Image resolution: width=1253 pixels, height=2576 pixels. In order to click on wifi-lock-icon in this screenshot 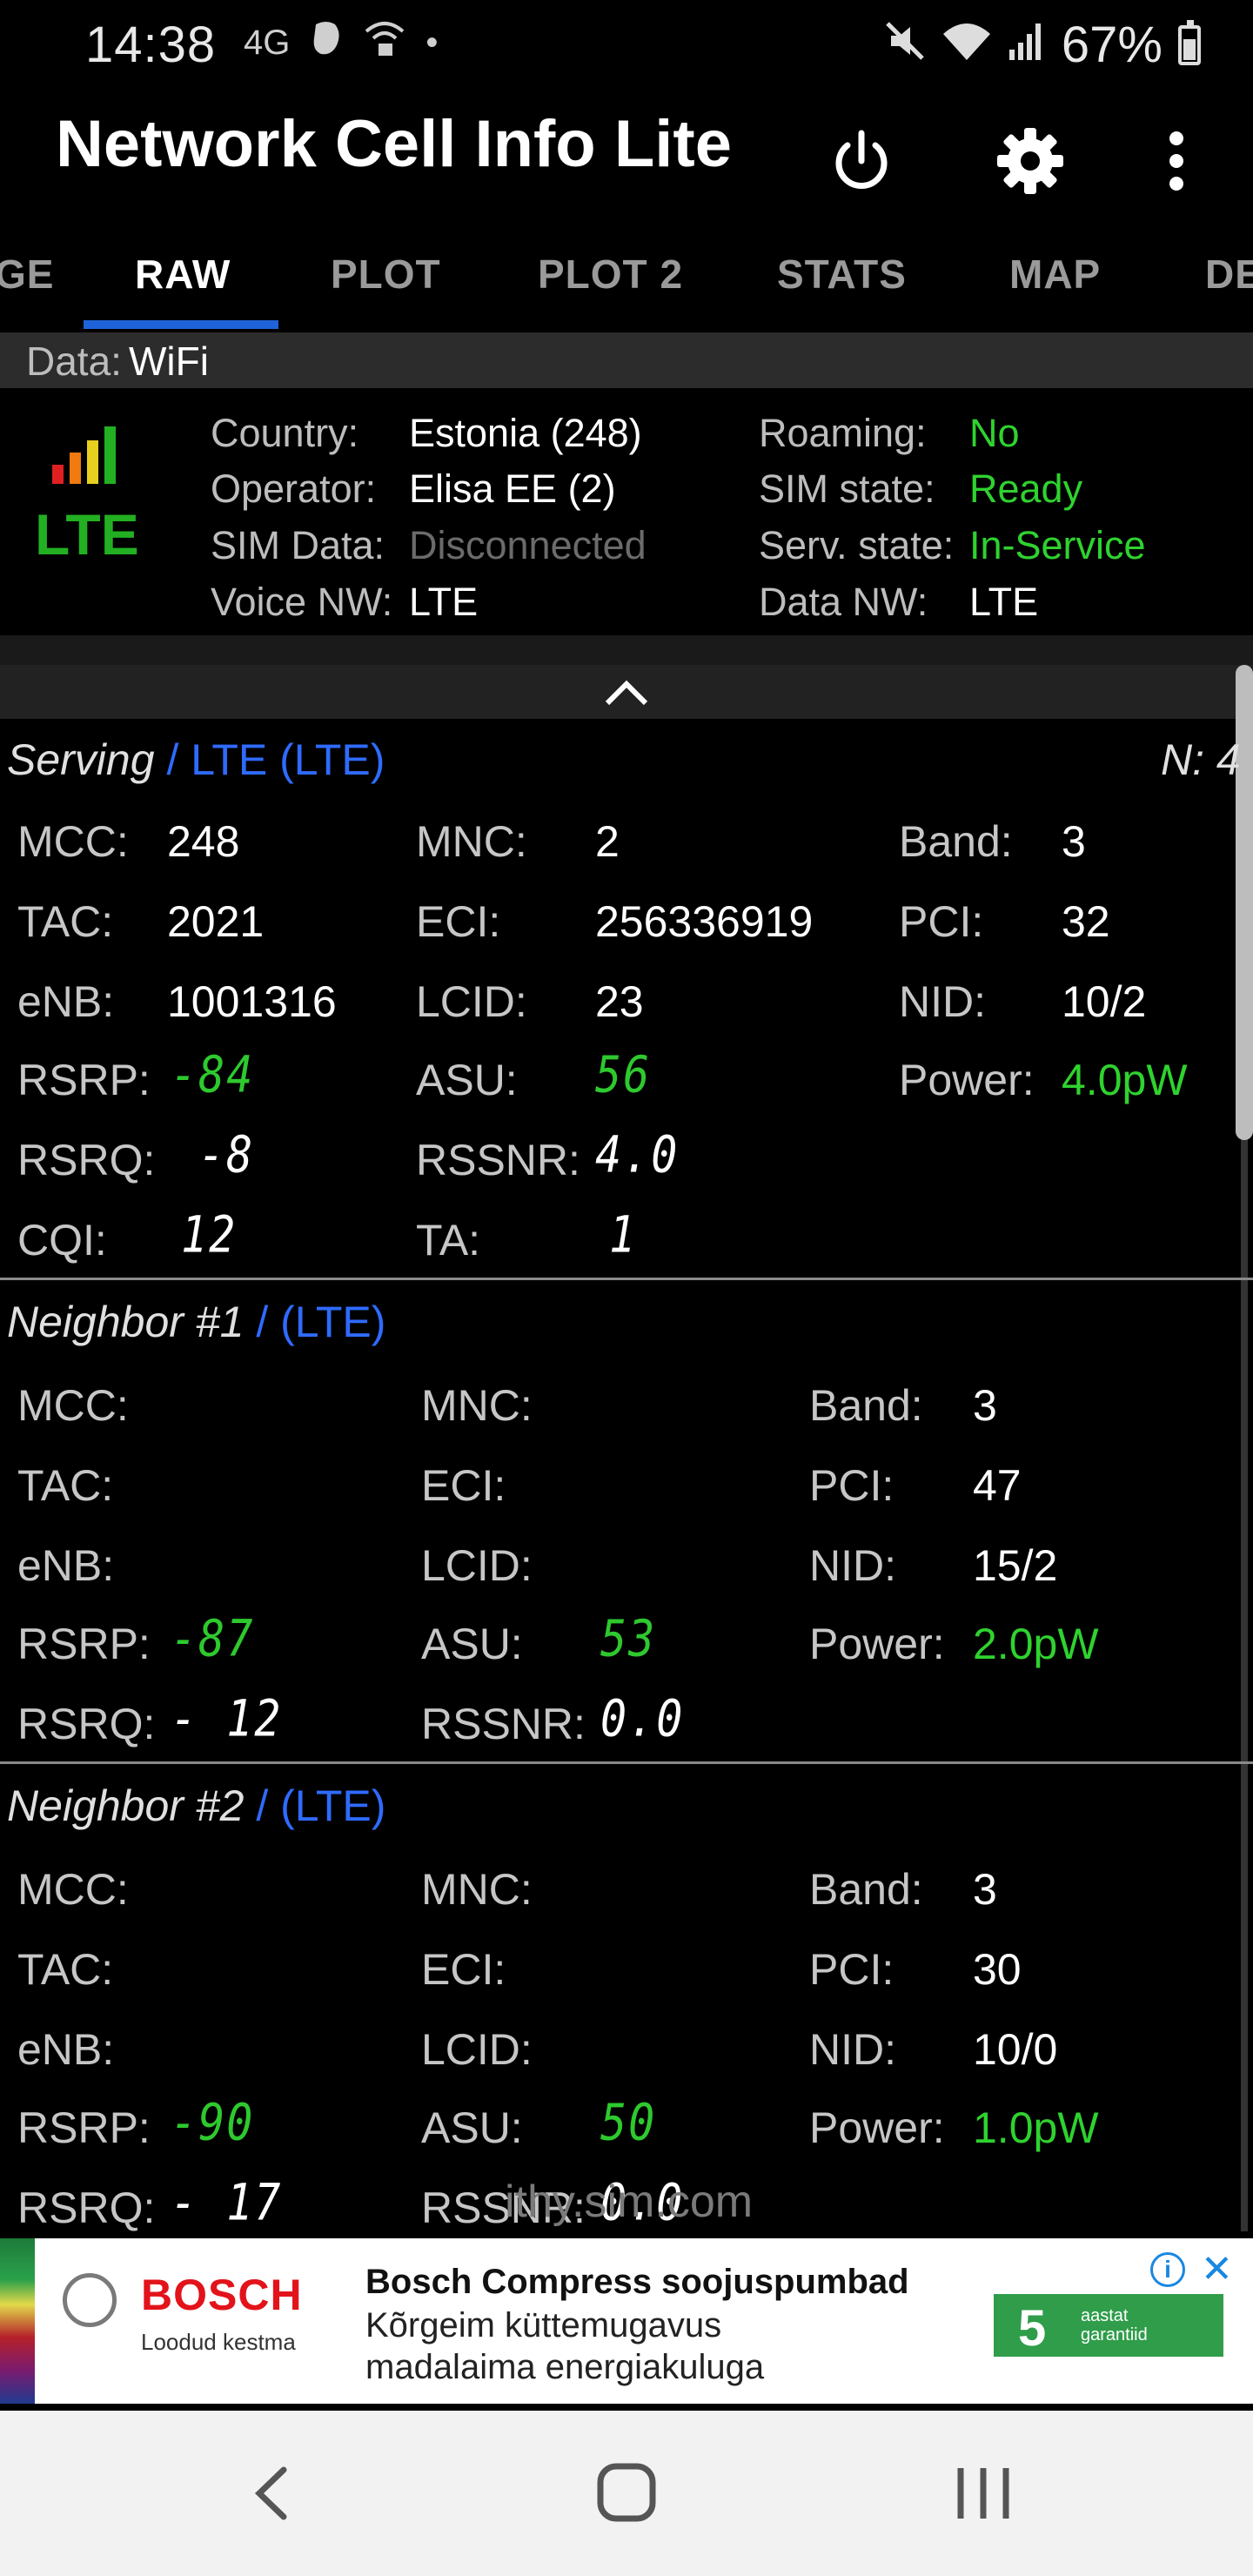, I will do `click(384, 43)`.